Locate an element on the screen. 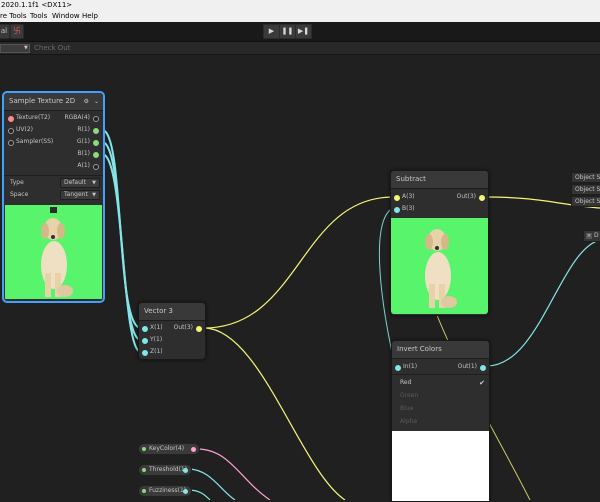  vector3-node: Vector 3 X(1) Y(1) Z(1) Out(3) is located at coordinates (172, 331).